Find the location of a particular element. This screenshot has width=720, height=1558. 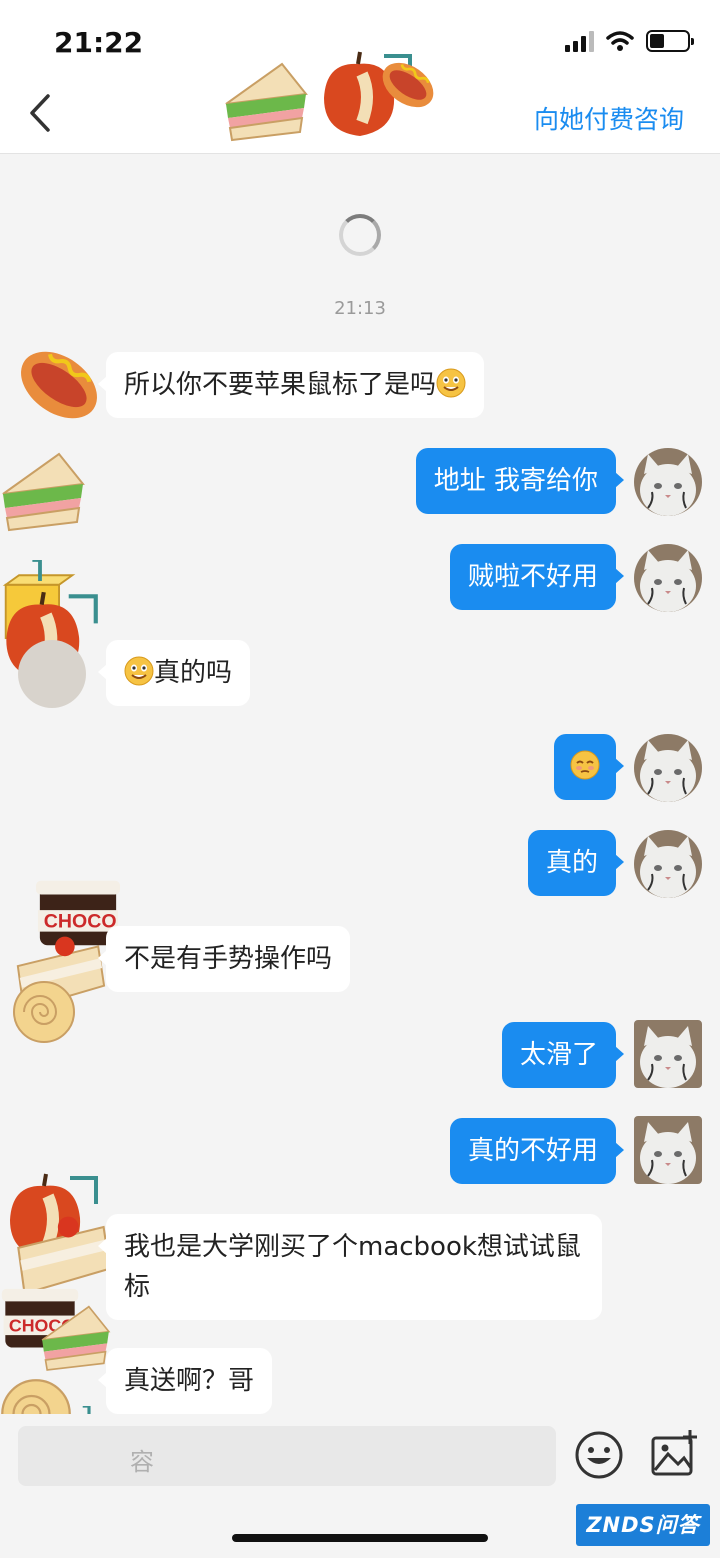

message-bubble: 真的 is located at coordinates (576, 863).